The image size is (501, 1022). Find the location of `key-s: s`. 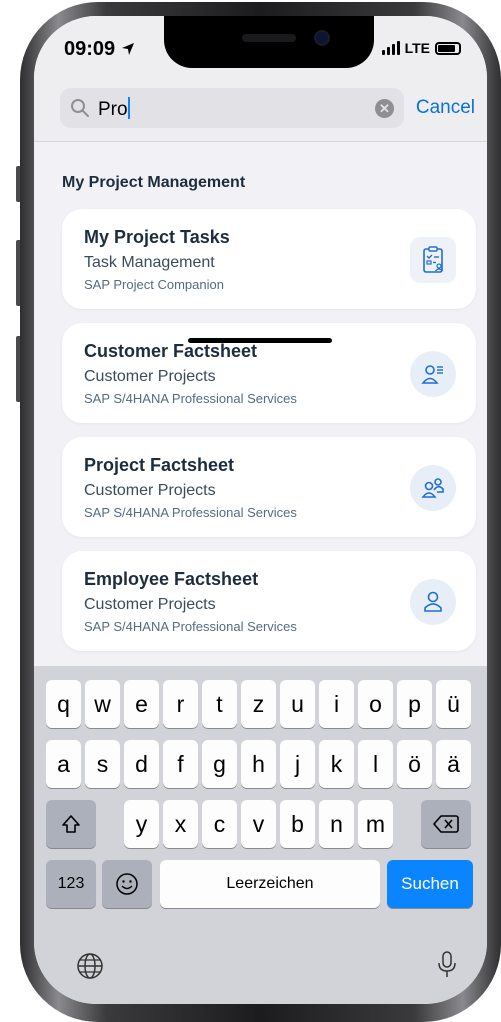

key-s: s is located at coordinates (102, 764).